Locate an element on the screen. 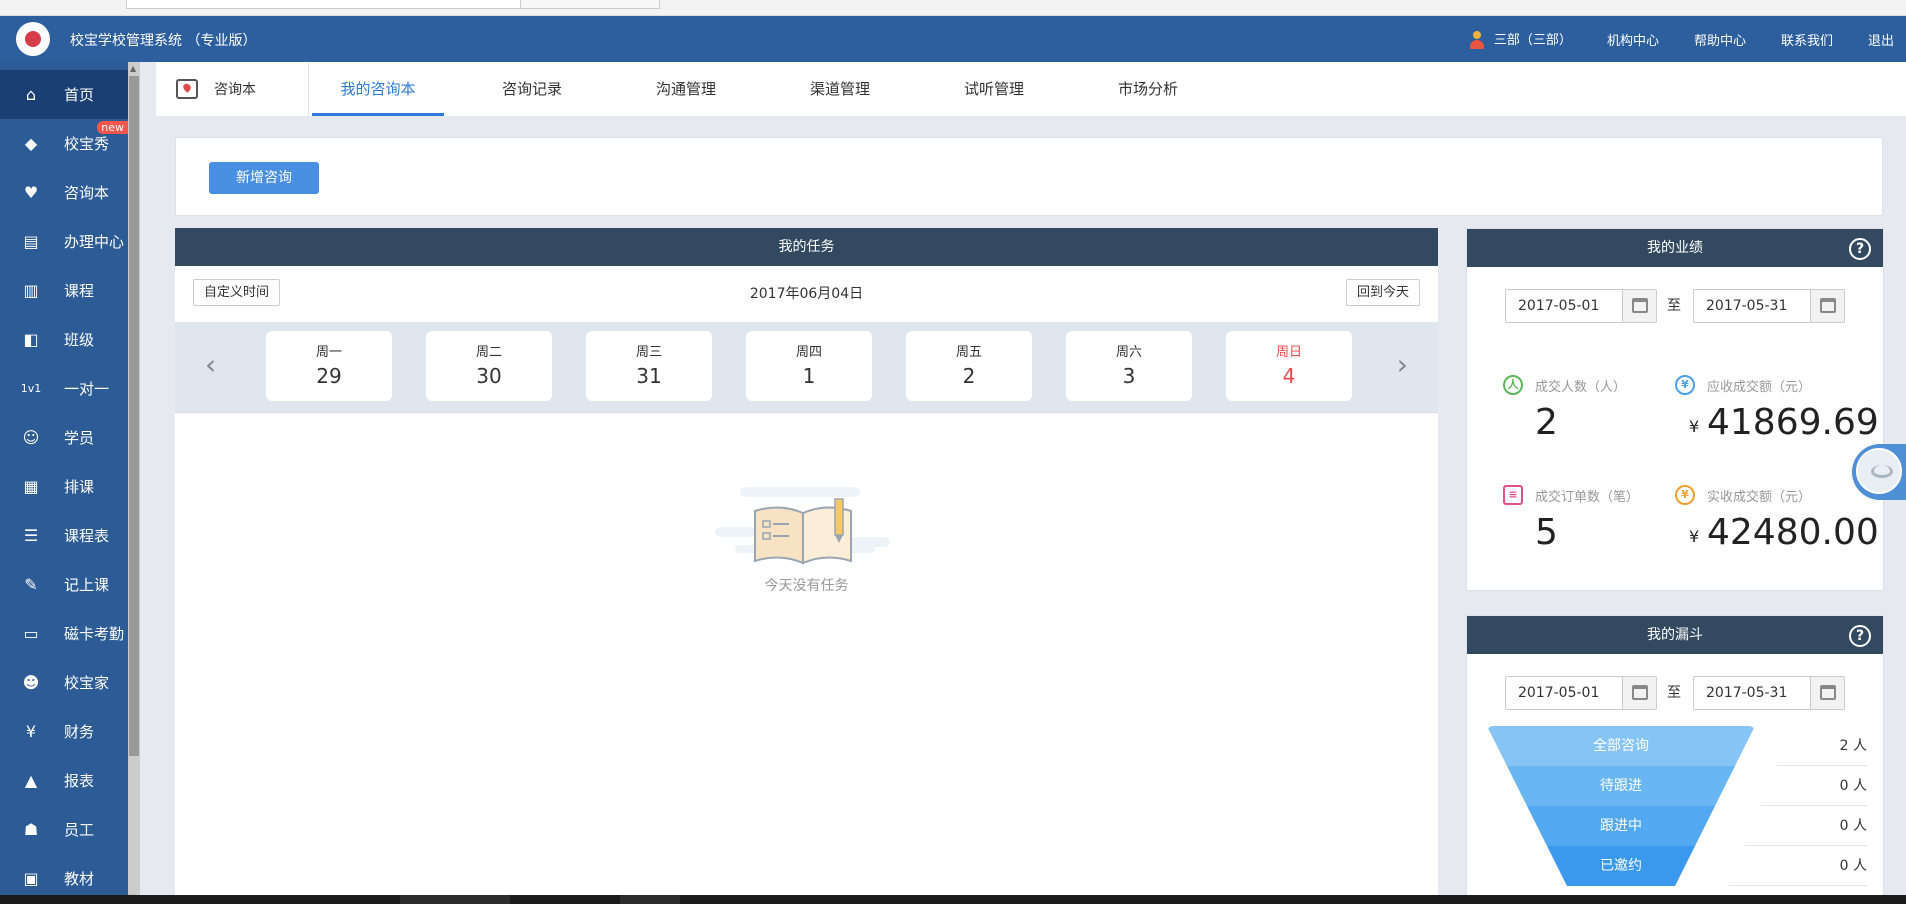  day-card: 周四 1 is located at coordinates (809, 366).